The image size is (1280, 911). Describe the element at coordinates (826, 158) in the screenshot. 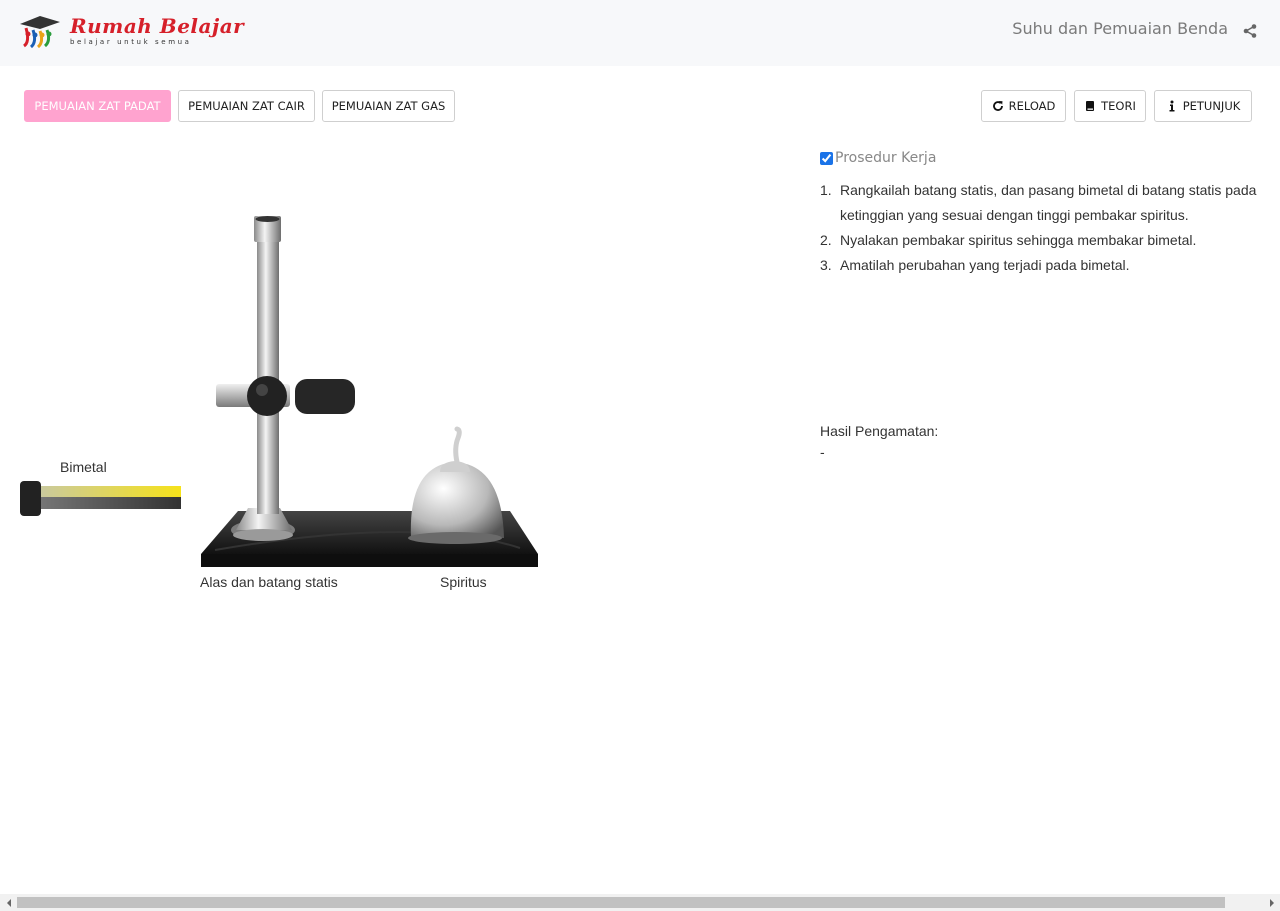

I see `procedure-checkbox` at that location.